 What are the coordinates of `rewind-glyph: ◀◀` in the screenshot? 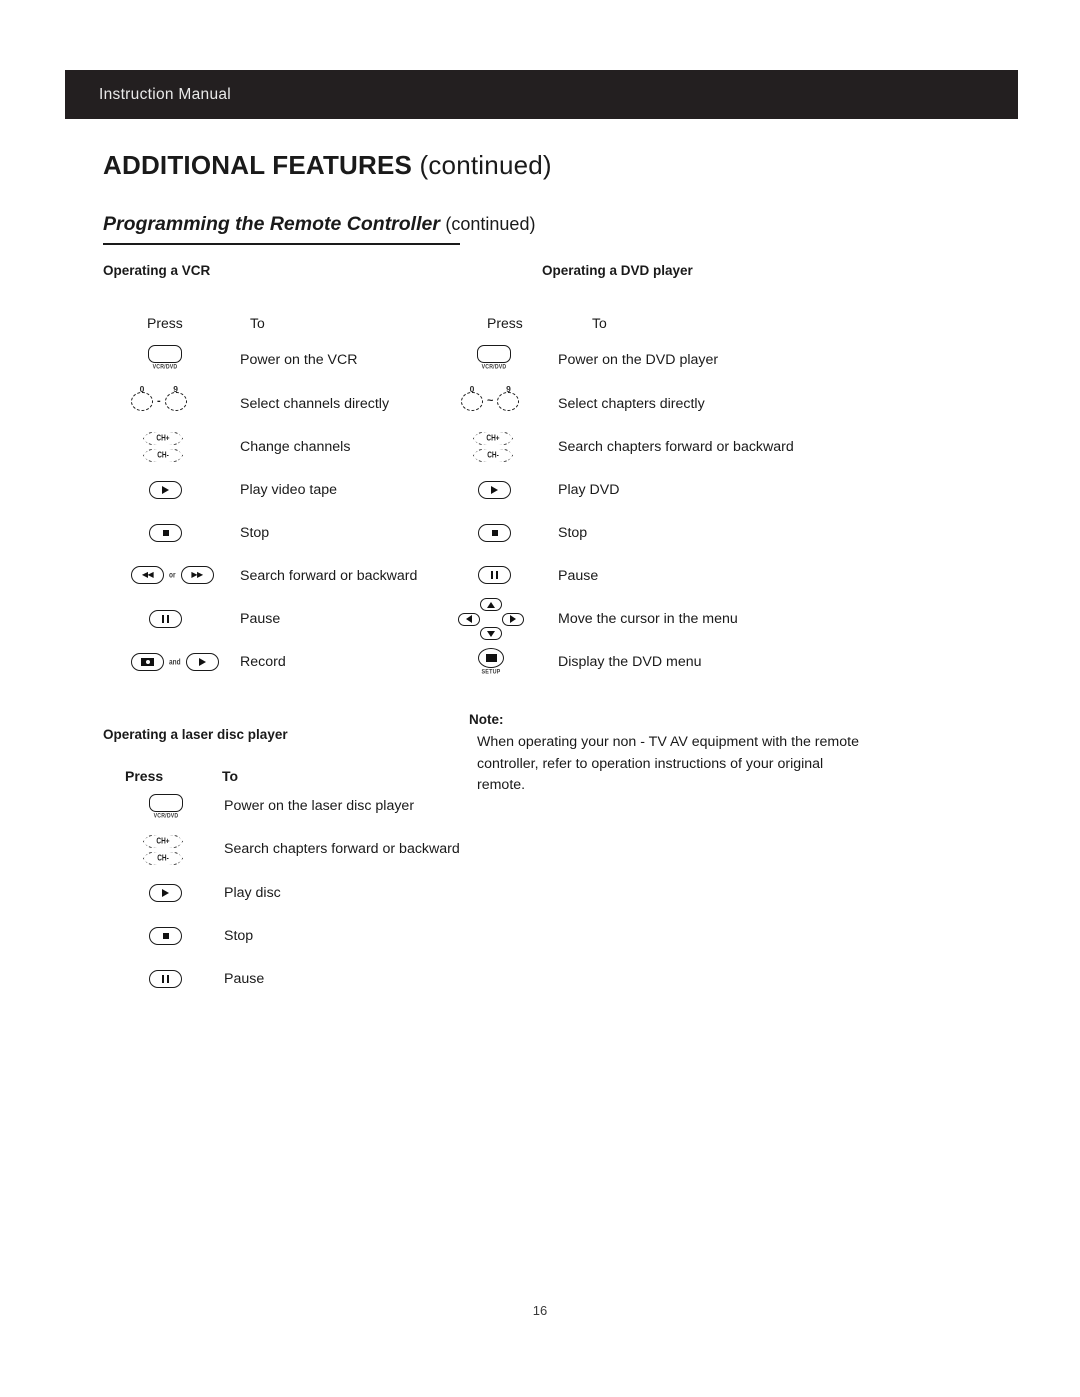 It's located at (147, 574).